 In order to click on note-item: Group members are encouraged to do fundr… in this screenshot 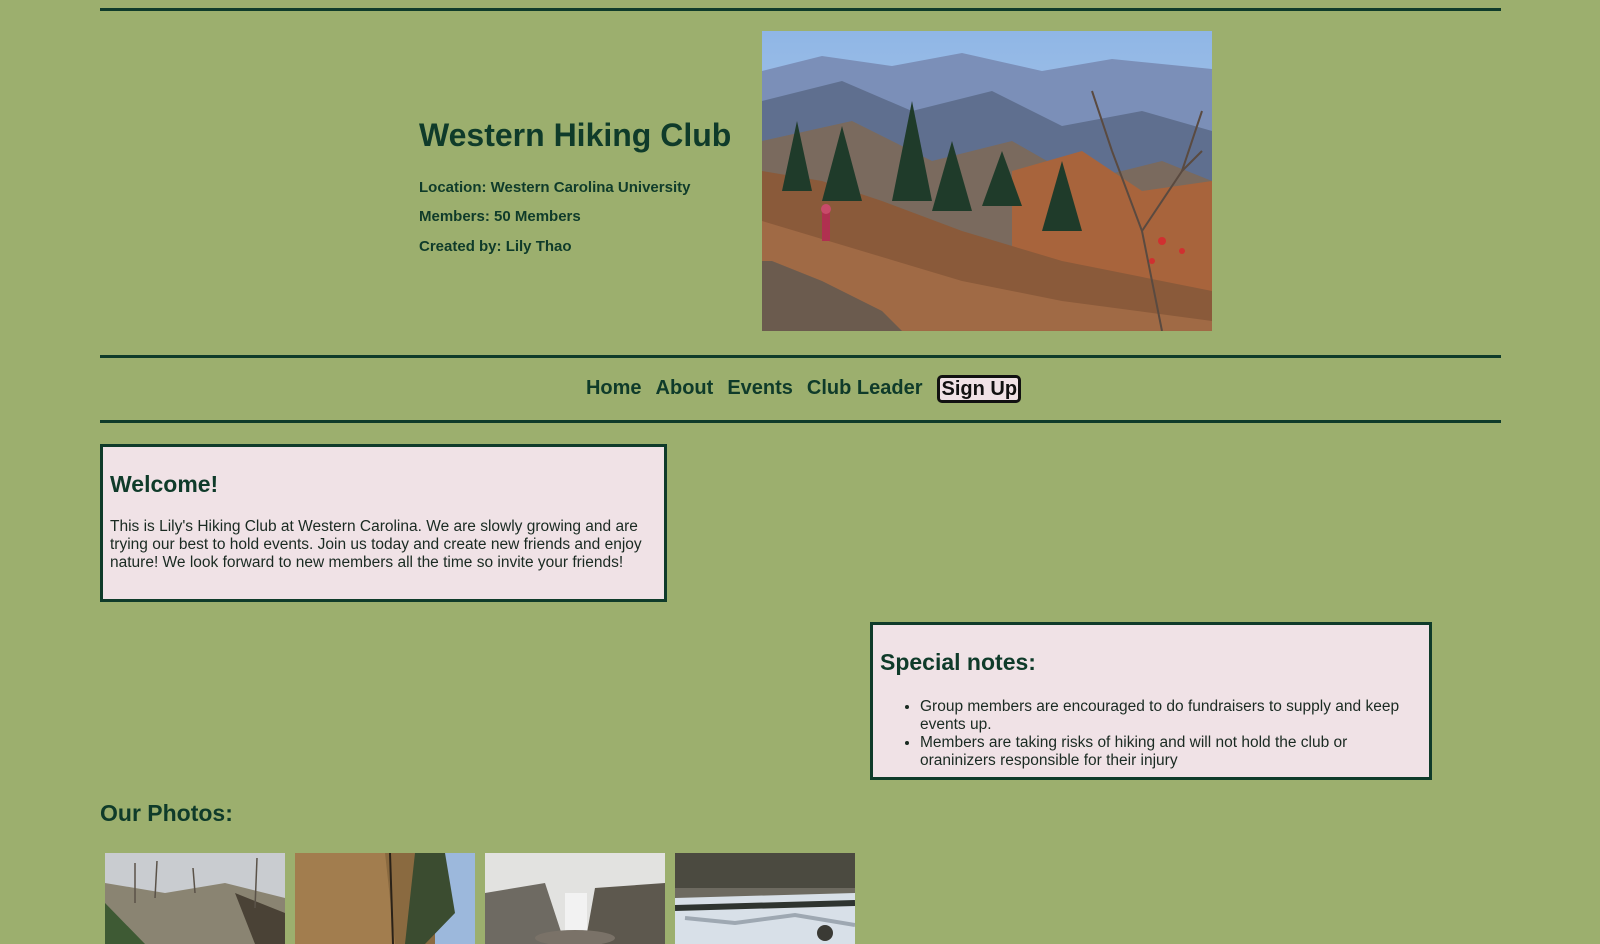, I will do `click(1171, 716)`.